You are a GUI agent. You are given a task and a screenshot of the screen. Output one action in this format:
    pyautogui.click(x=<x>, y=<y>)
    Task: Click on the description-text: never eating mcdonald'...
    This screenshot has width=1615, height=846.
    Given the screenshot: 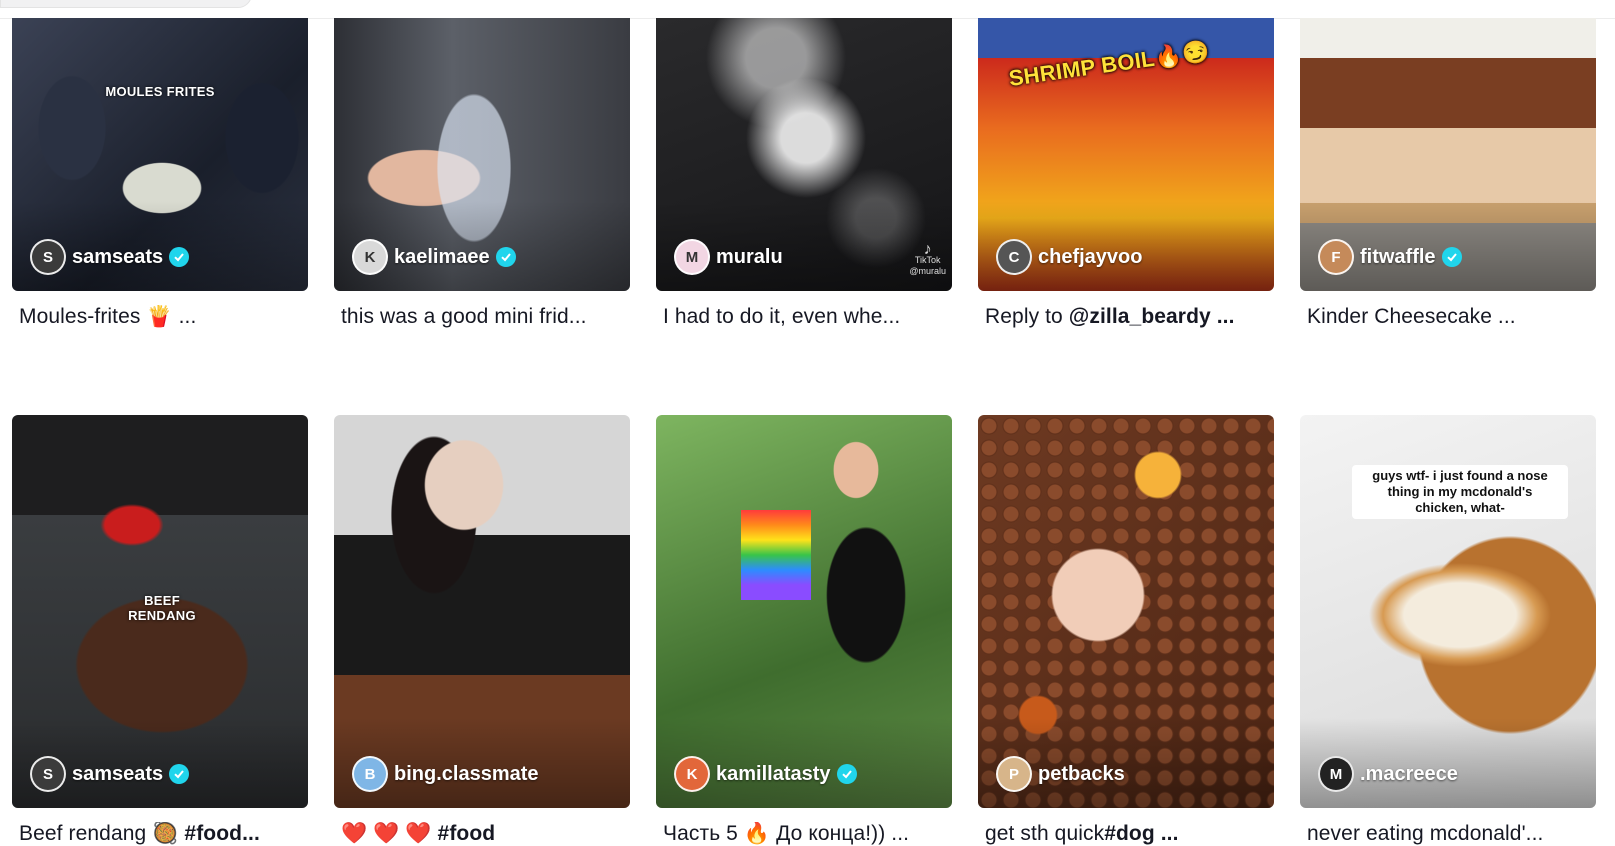 What is the action you would take?
    pyautogui.click(x=1425, y=833)
    